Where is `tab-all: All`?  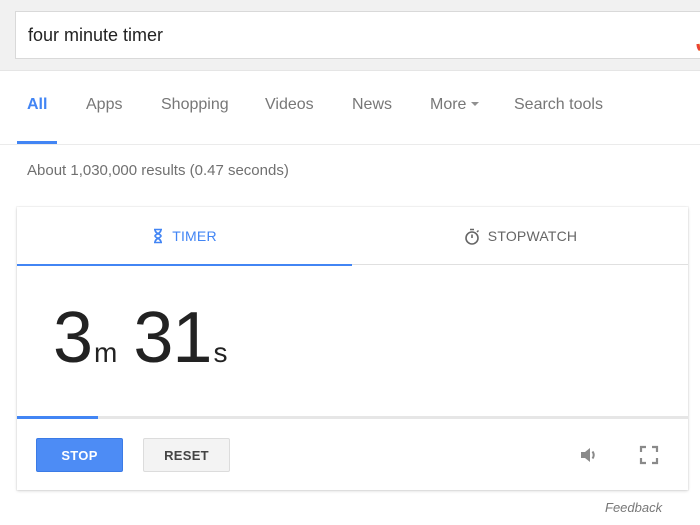 tab-all: All is located at coordinates (37, 105).